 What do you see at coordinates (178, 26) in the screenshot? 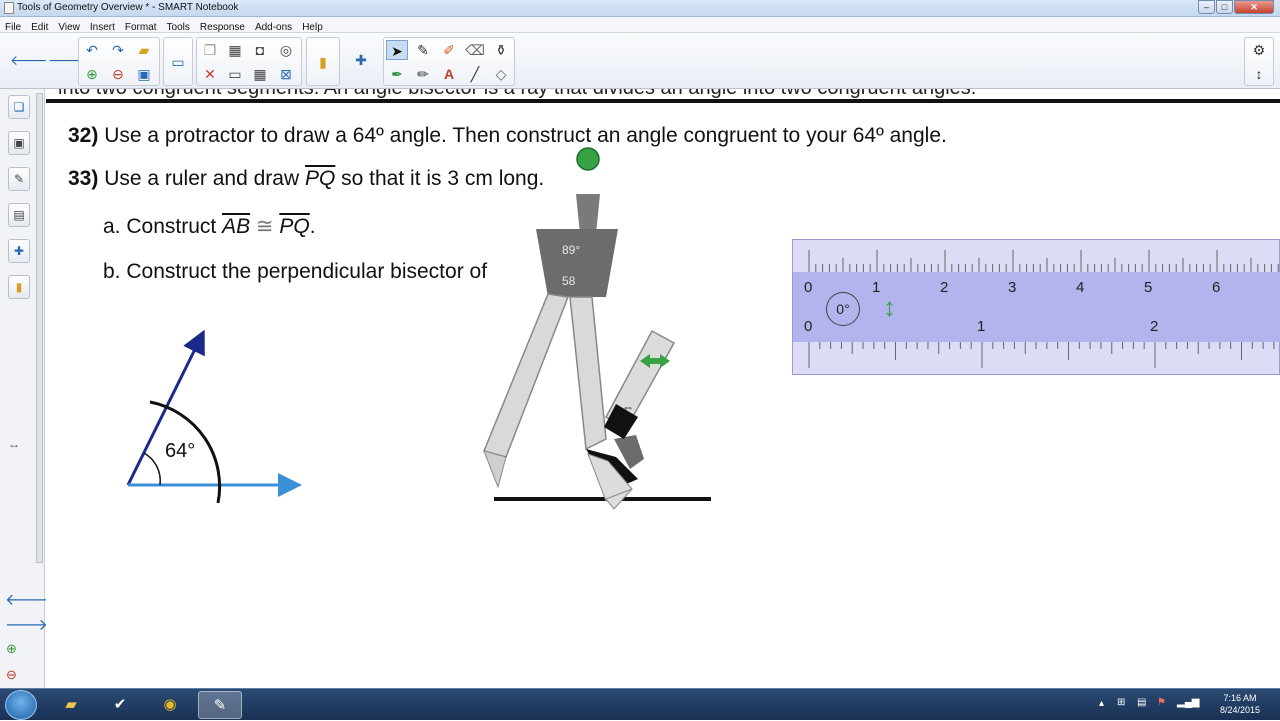
I see `menu-tools: Tools` at bounding box center [178, 26].